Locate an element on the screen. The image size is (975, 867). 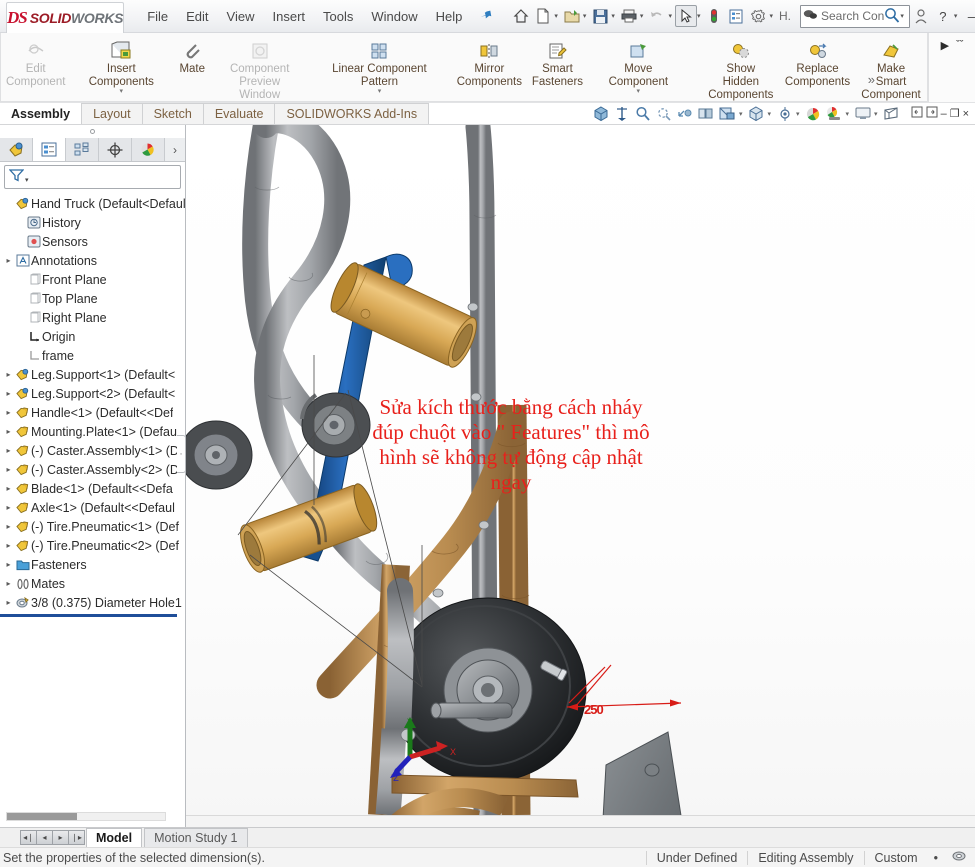
select-caret: ▾ is located at coordinates (699, 16).